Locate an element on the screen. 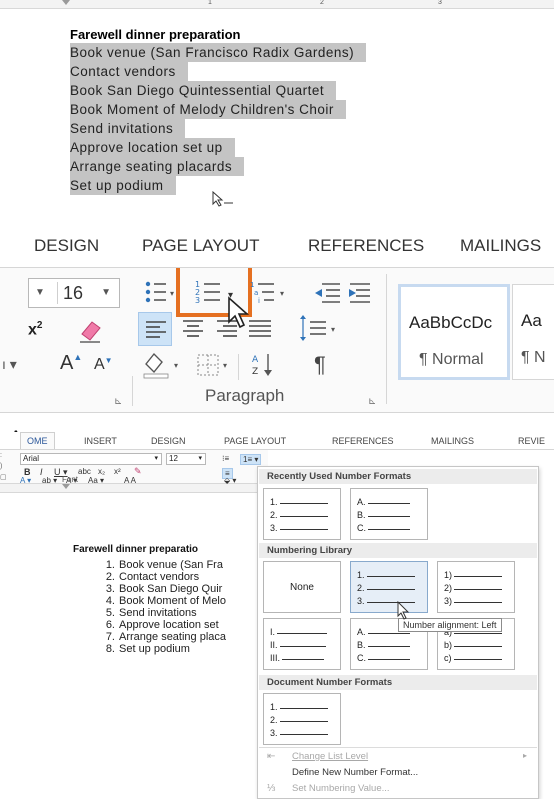 This screenshot has width=554, height=799. section-recent-formats: Recently Used Number Formats is located at coordinates (398, 476).